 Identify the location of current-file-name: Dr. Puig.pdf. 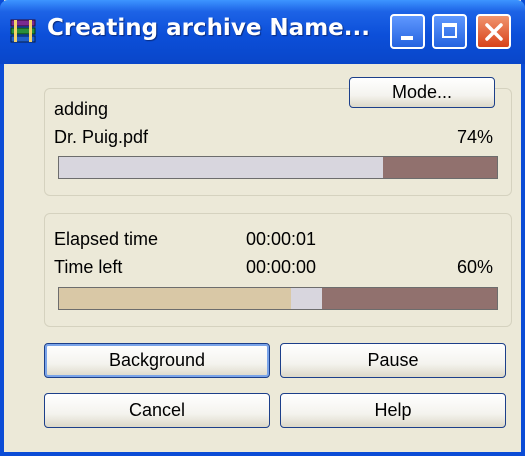
(101, 137).